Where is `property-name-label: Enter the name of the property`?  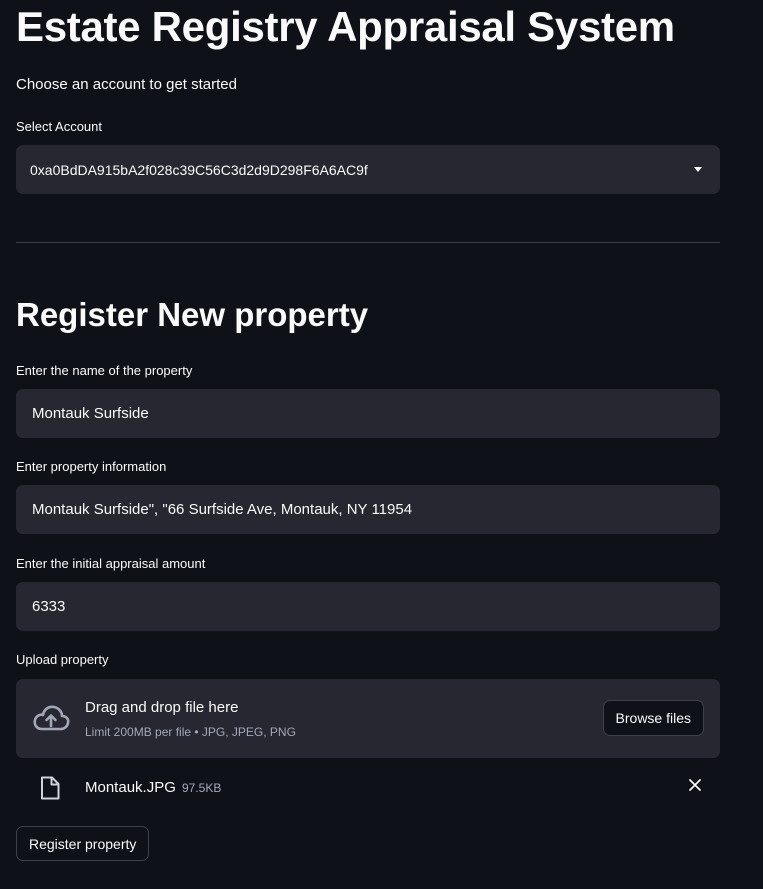
property-name-label: Enter the name of the property is located at coordinates (104, 370).